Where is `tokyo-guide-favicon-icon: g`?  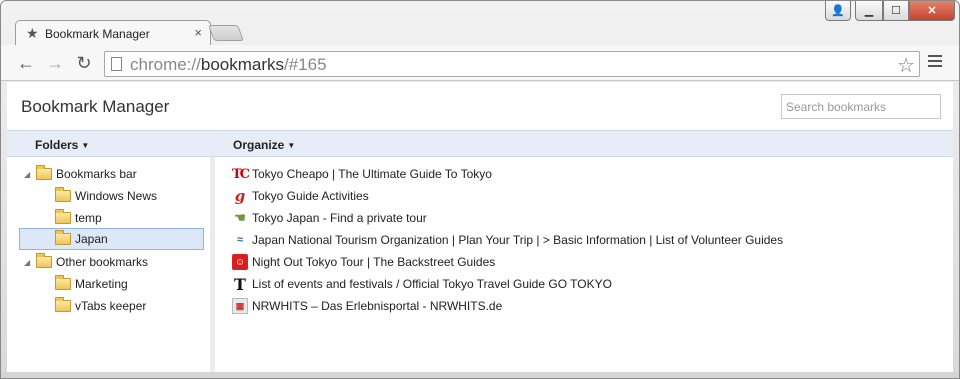
tokyo-guide-favicon-icon: g is located at coordinates (240, 196).